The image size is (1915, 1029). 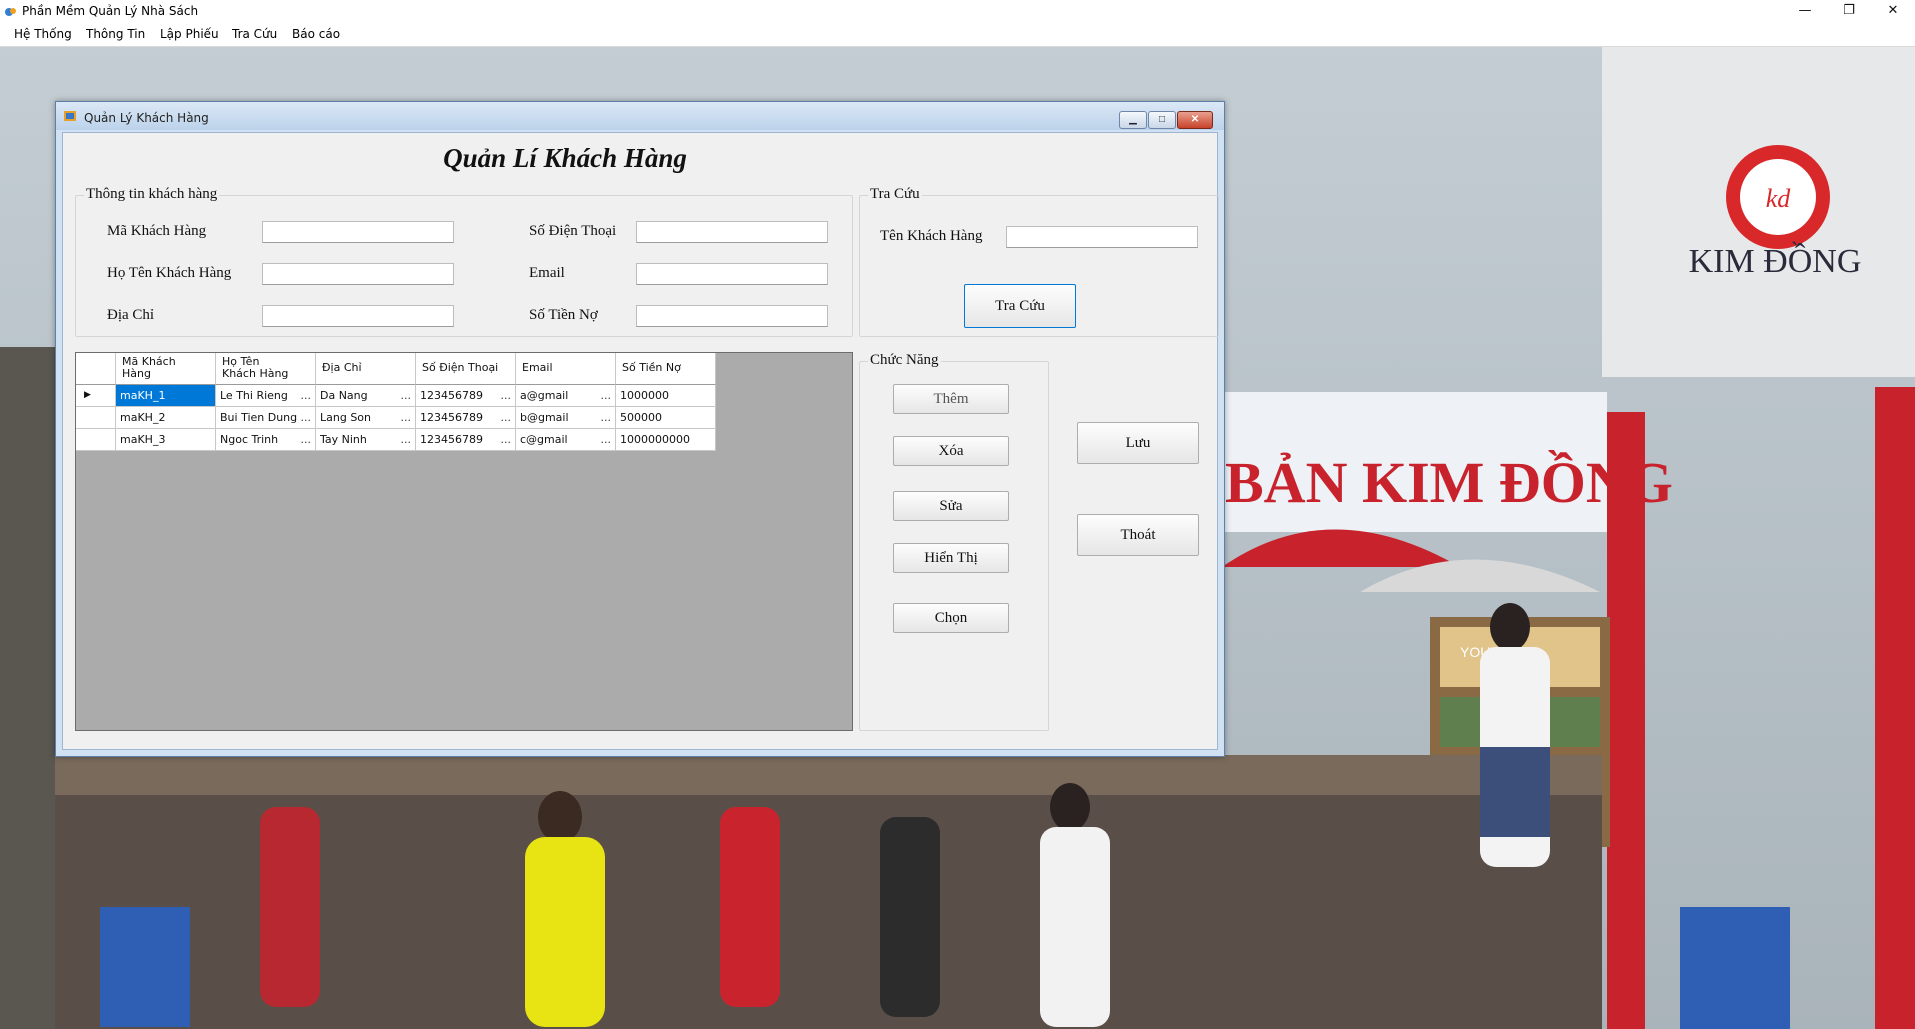 I want to click on child-minimize-button: ▁, so click(x=1133, y=120).